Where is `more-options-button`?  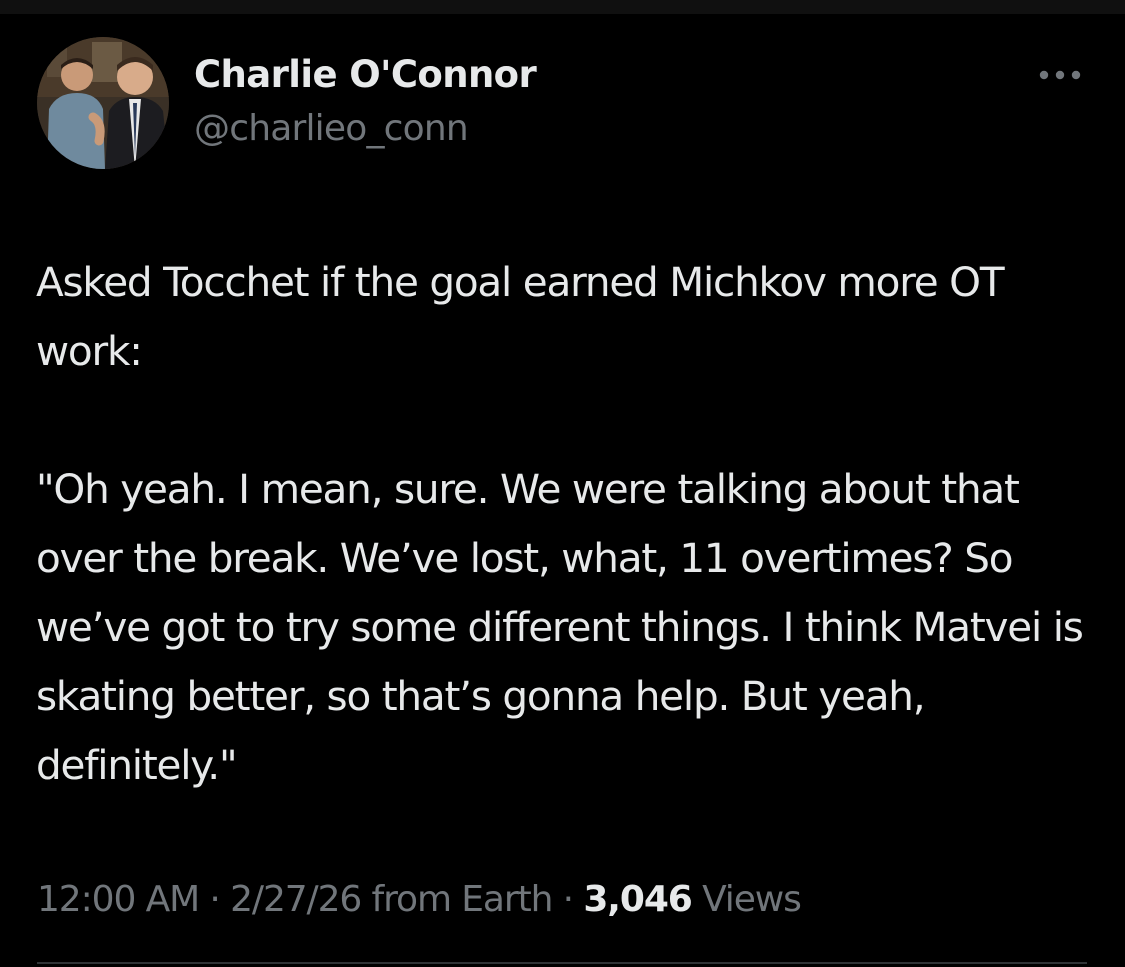 more-options-button is located at coordinates (1060, 75).